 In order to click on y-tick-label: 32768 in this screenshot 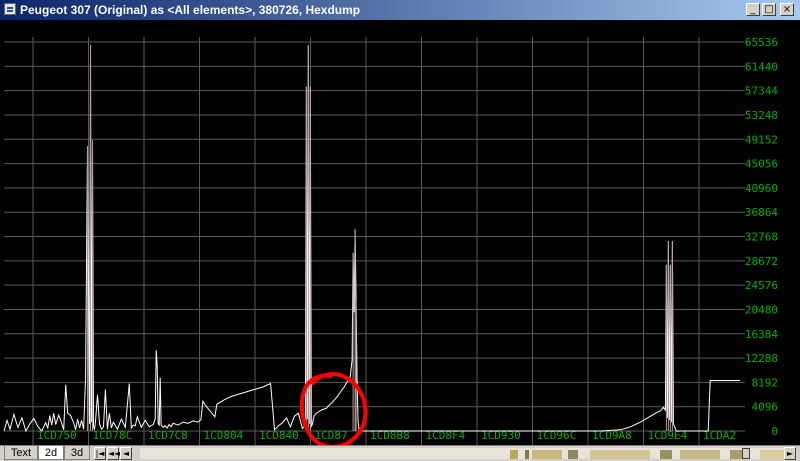, I will do `click(761, 237)`.